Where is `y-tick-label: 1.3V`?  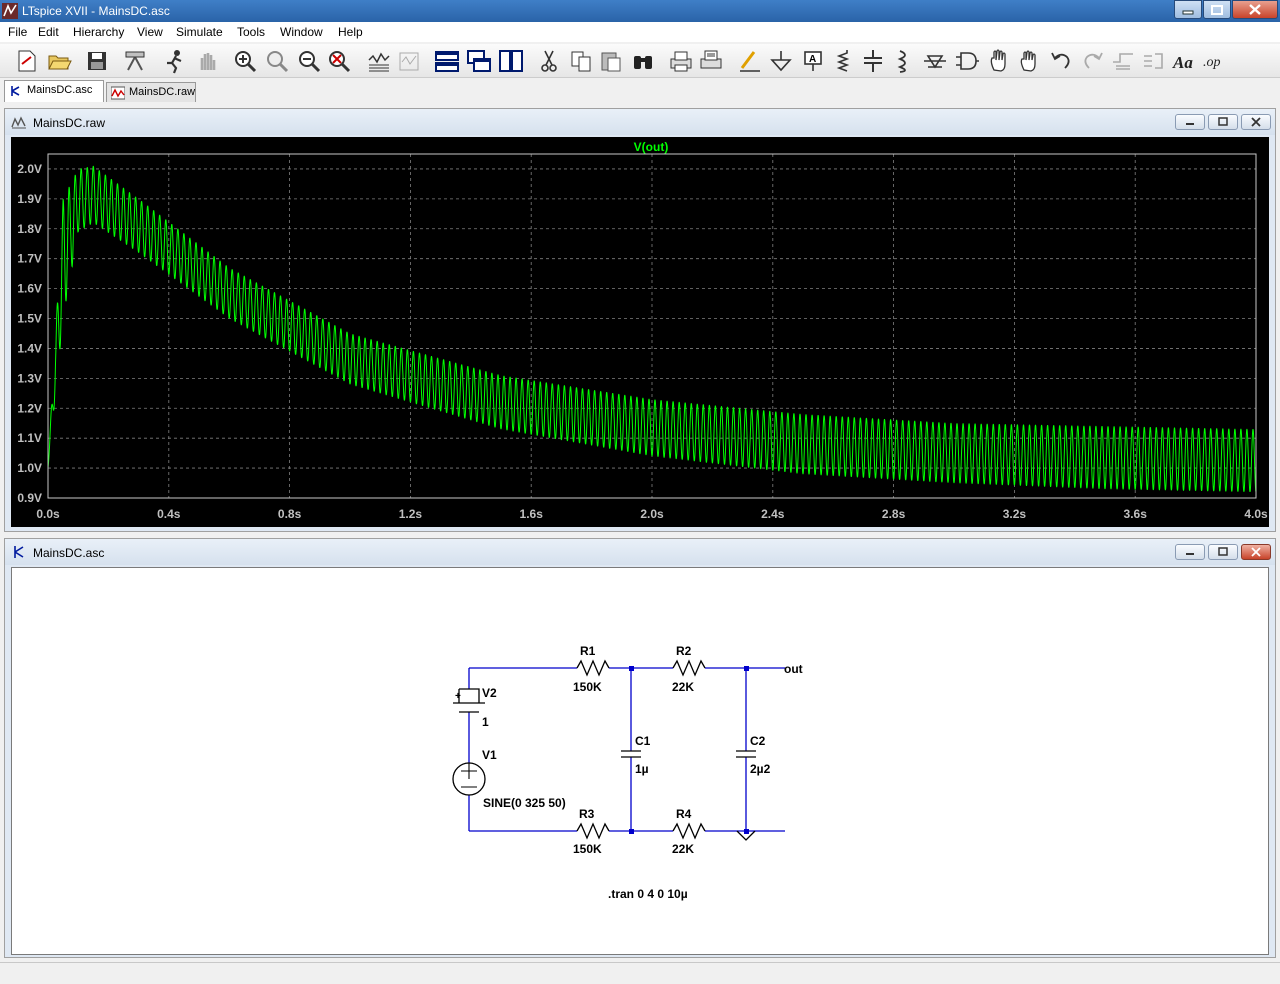
y-tick-label: 1.3V is located at coordinates (29, 378).